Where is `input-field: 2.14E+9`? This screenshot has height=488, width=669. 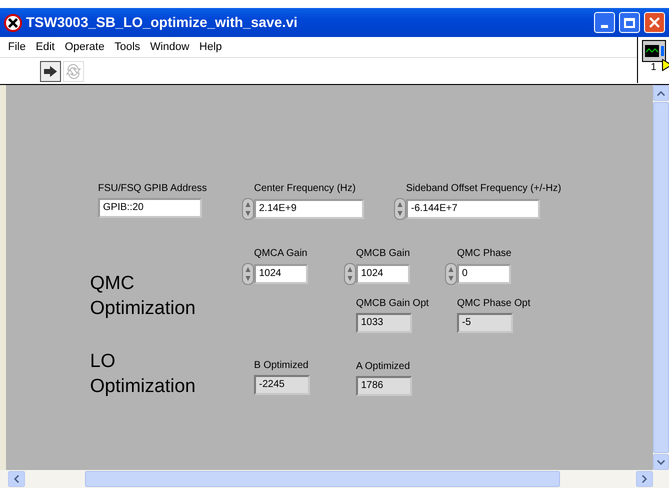 input-field: 2.14E+9 is located at coordinates (309, 209).